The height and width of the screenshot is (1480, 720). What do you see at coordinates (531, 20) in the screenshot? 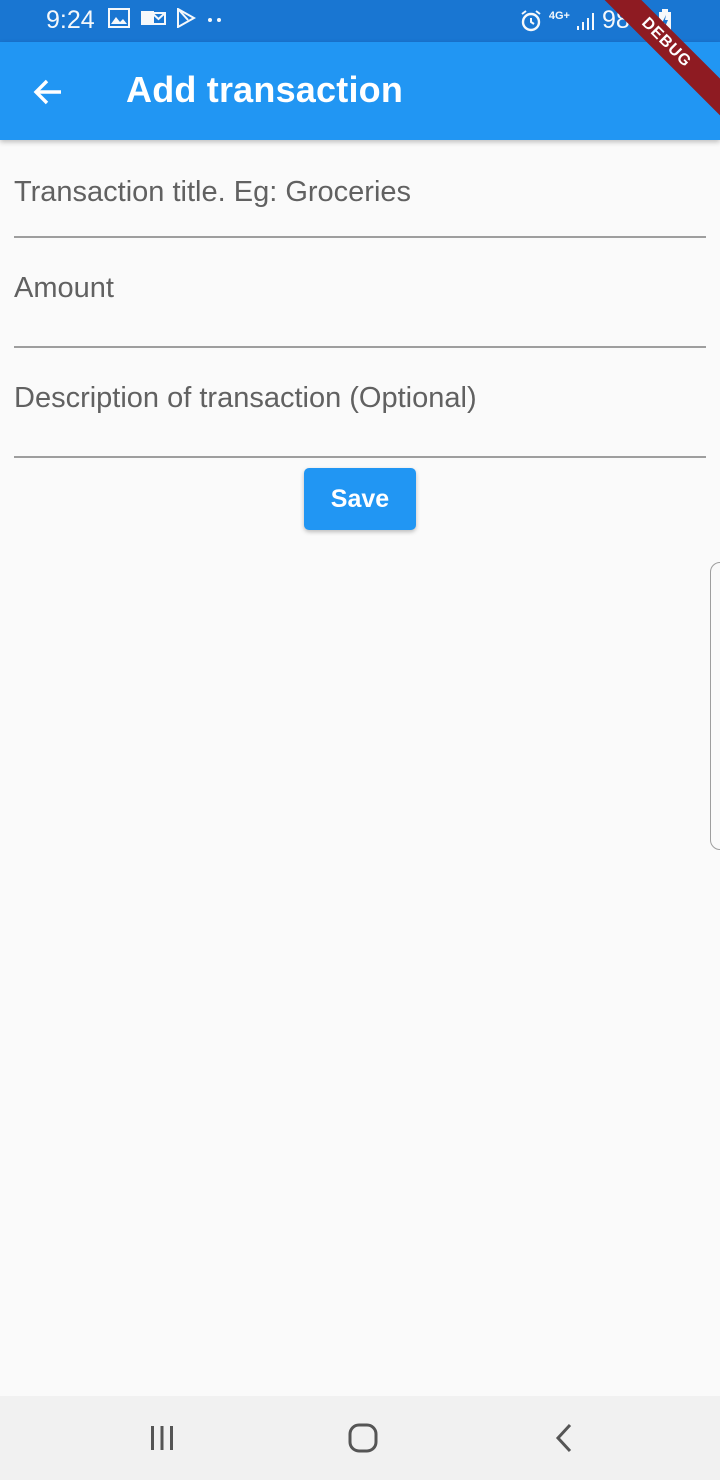
I see `alarm-icon` at bounding box center [531, 20].